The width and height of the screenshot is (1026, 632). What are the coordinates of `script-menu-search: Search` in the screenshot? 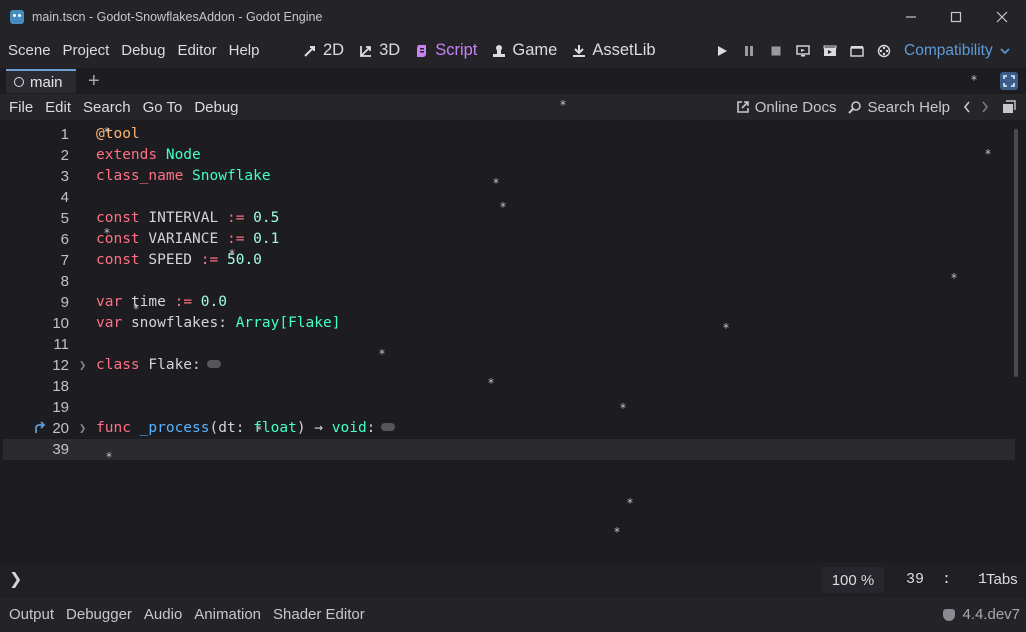 It's located at (107, 107).